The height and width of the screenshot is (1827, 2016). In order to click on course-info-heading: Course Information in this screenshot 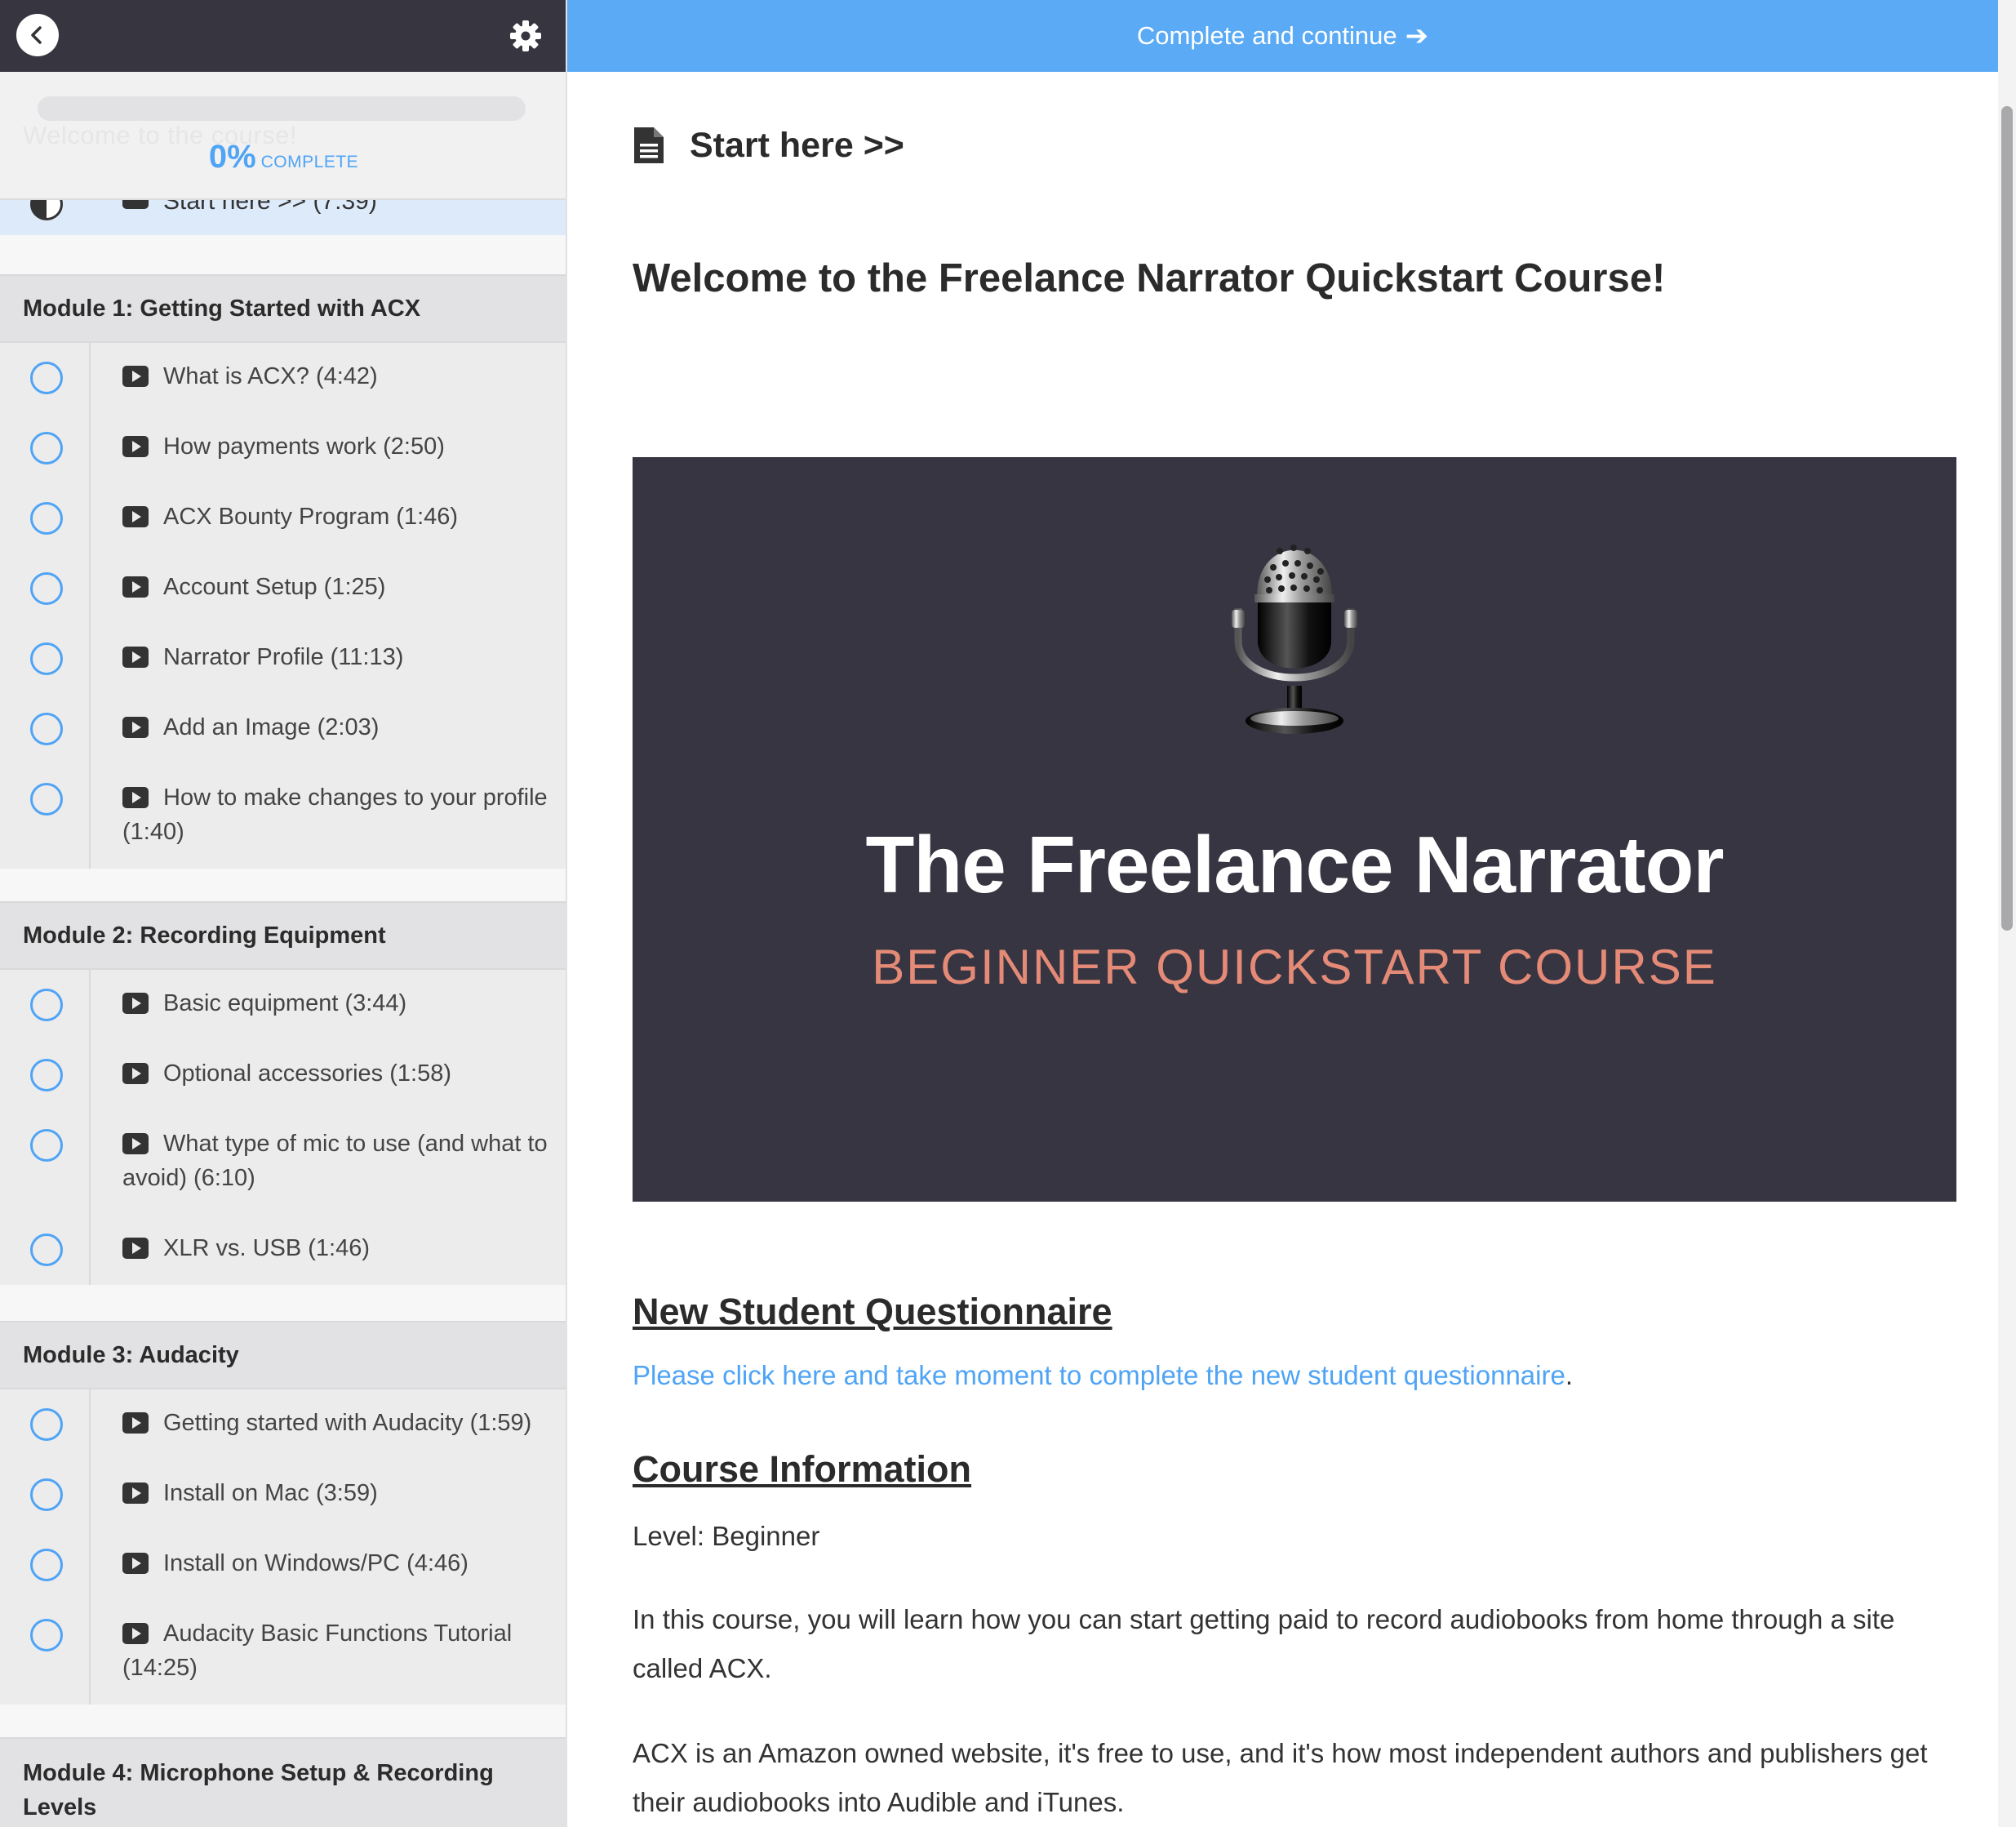, I will do `click(802, 1469)`.